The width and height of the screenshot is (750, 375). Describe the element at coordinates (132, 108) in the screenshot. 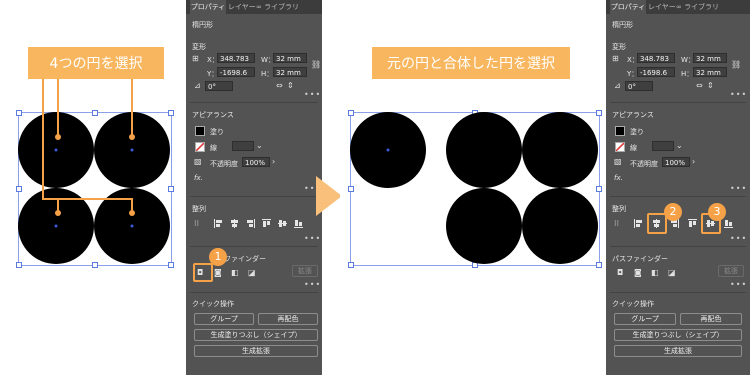

I see `leader-line` at that location.